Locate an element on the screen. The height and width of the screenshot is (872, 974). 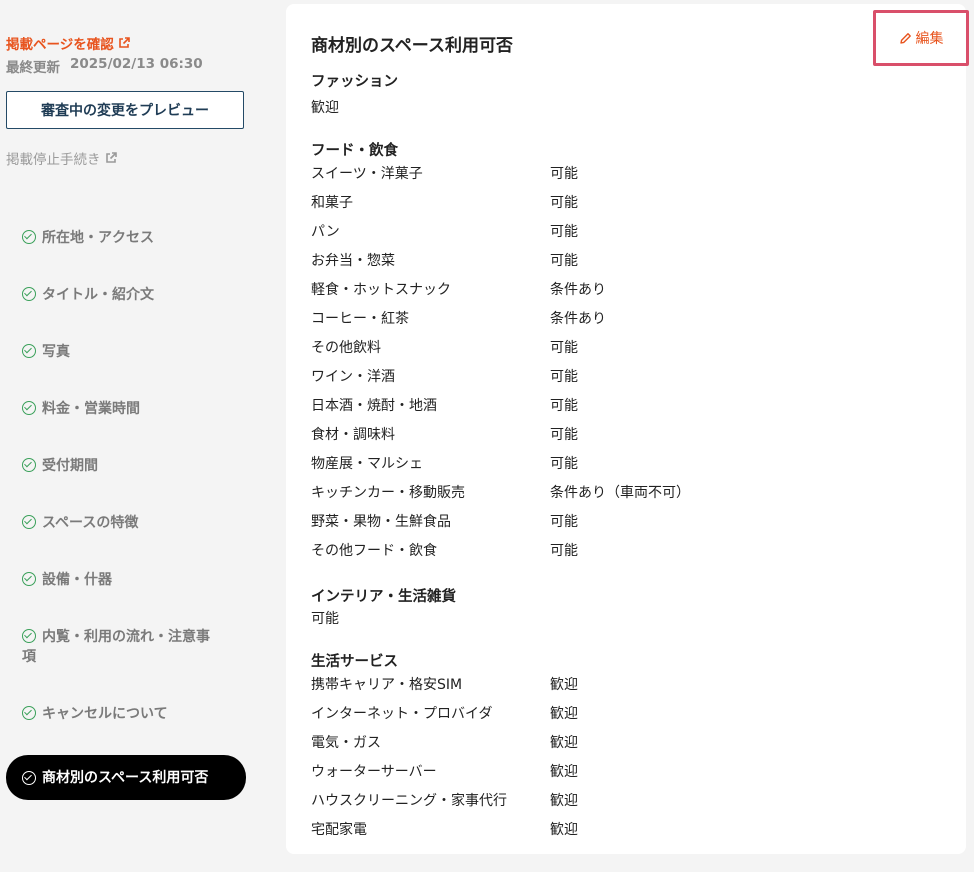
item-name: キッチンカー・移動販売 is located at coordinates (388, 493).